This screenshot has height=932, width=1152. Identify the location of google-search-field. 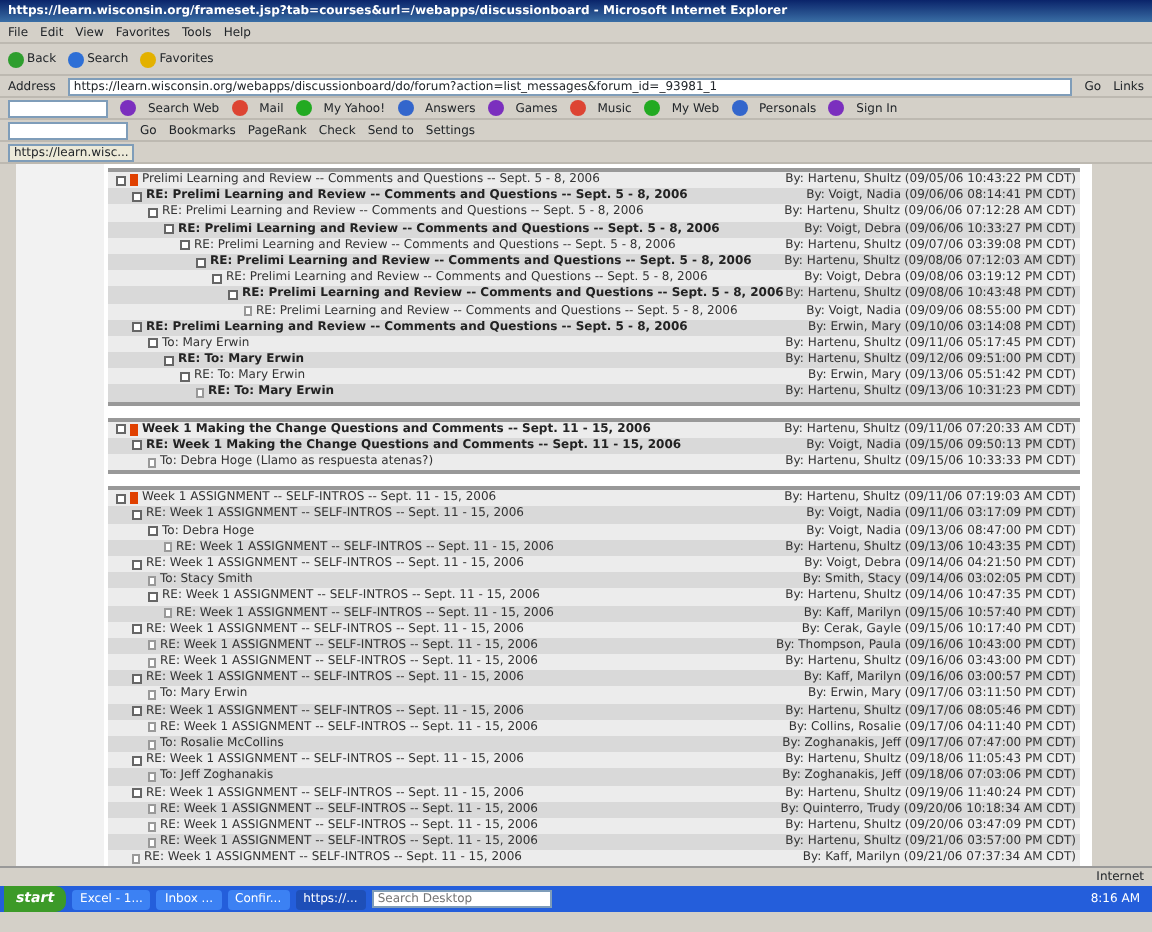
(68, 130).